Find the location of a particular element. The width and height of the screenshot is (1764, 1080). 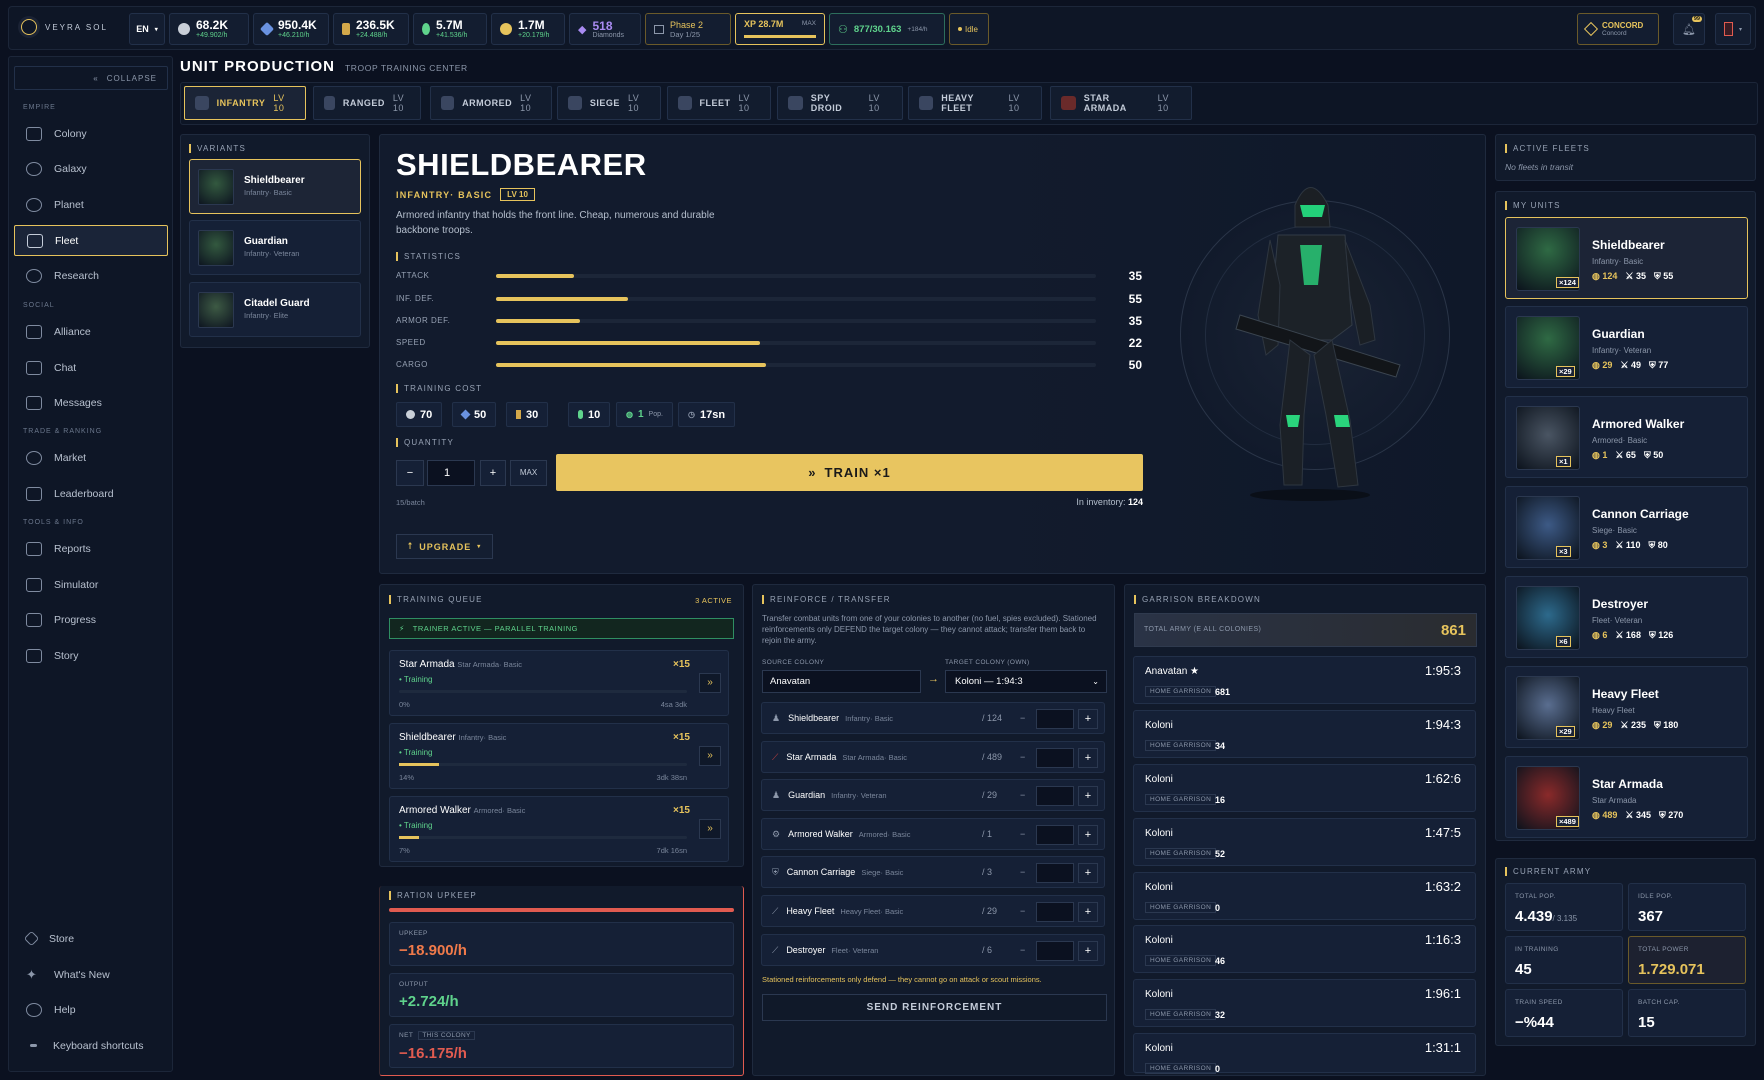

tab-infantry: INFANTRY LV 10 is located at coordinates (245, 103).